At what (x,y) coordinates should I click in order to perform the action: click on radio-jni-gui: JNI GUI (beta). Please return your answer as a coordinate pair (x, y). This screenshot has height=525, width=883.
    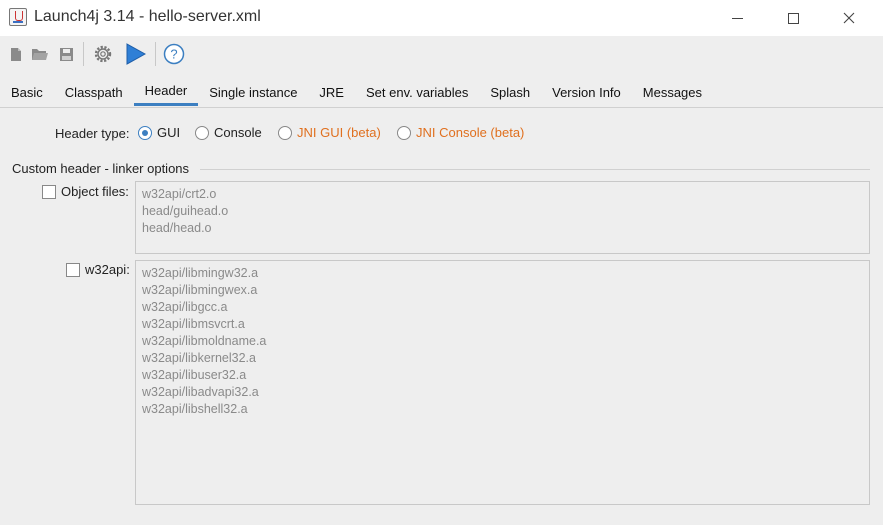
    Looking at the image, I should click on (329, 132).